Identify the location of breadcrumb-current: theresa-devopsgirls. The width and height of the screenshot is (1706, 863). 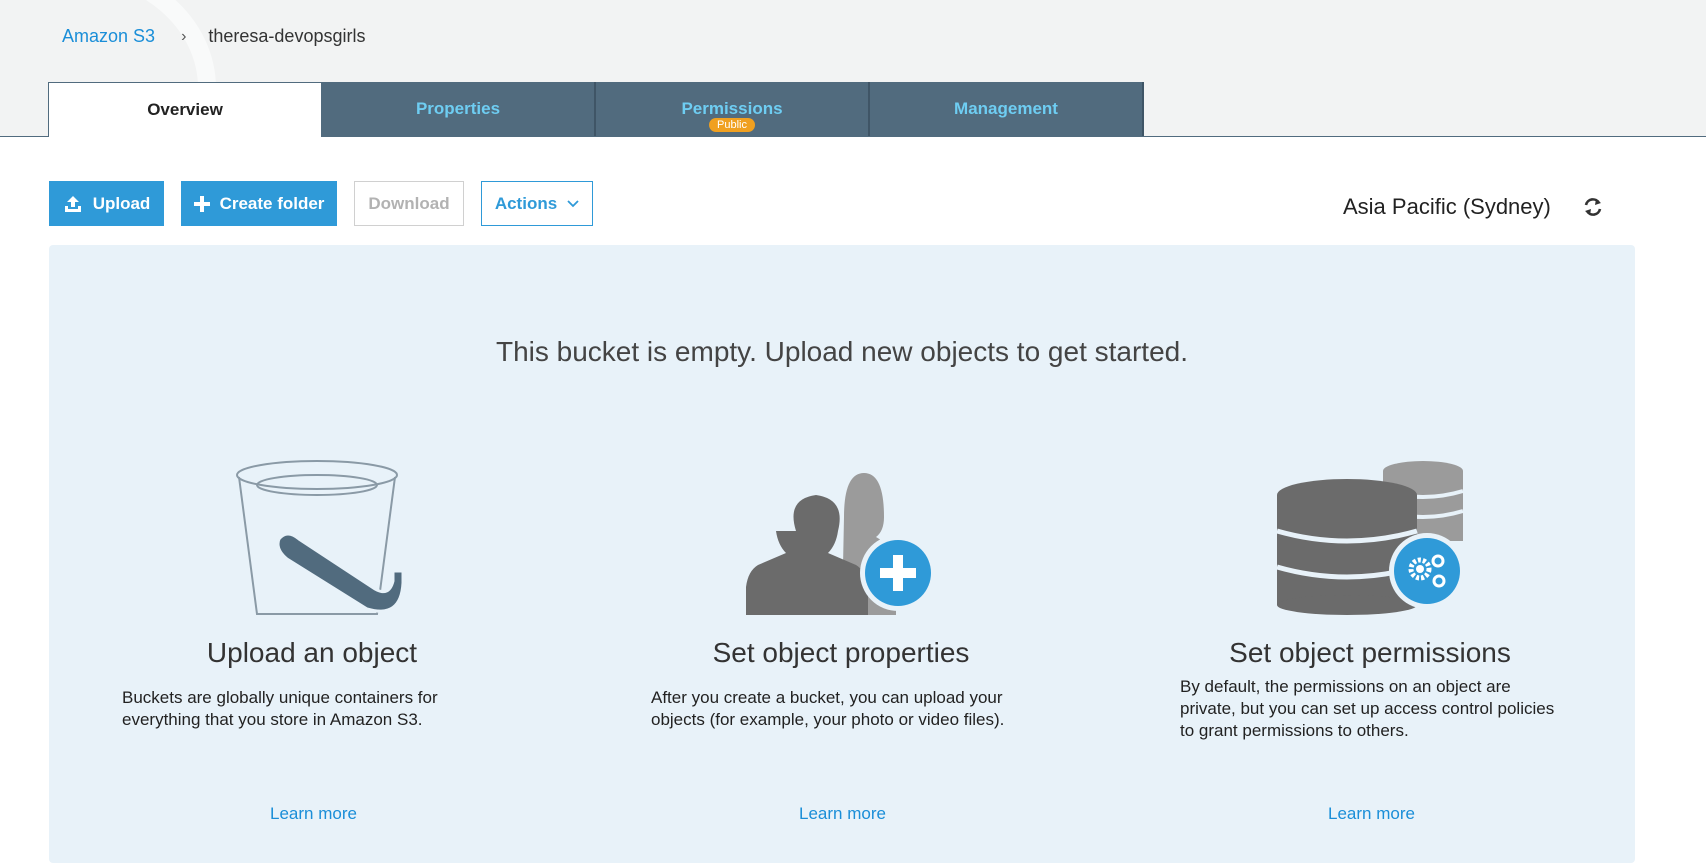
(287, 36).